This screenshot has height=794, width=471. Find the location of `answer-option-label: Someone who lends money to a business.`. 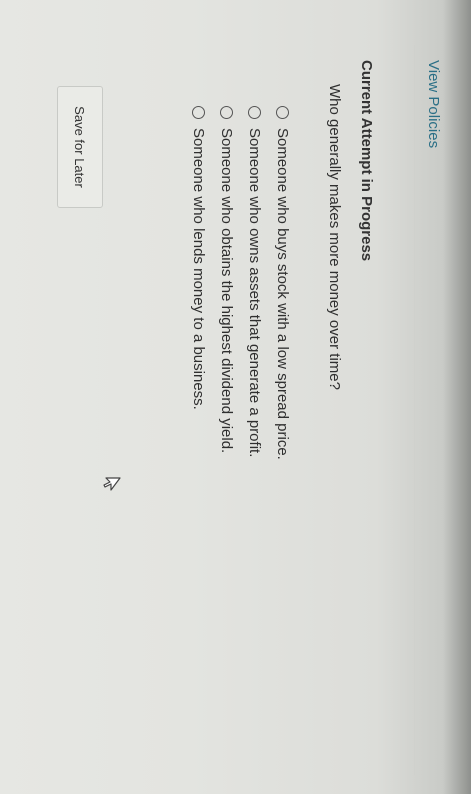

answer-option-label: Someone who lends money to a business. is located at coordinates (199, 269).